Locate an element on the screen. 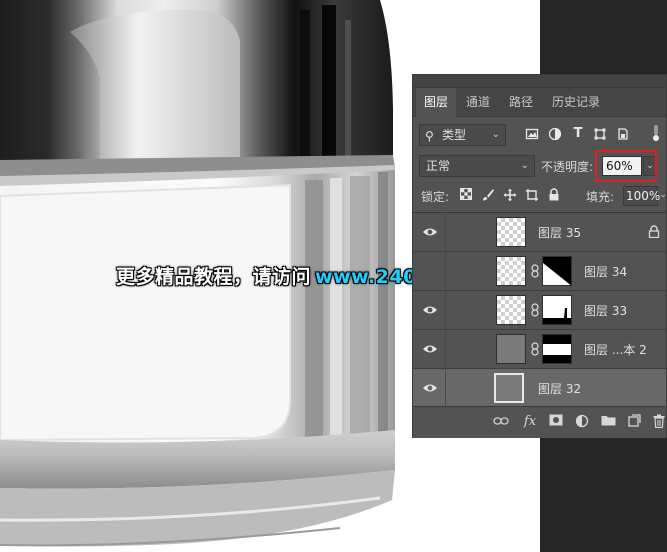 The image size is (667, 552). layer-list: 图层 35 图层 34 图层 33 图层 ...本 2 图层 32 is located at coordinates (539, 310).